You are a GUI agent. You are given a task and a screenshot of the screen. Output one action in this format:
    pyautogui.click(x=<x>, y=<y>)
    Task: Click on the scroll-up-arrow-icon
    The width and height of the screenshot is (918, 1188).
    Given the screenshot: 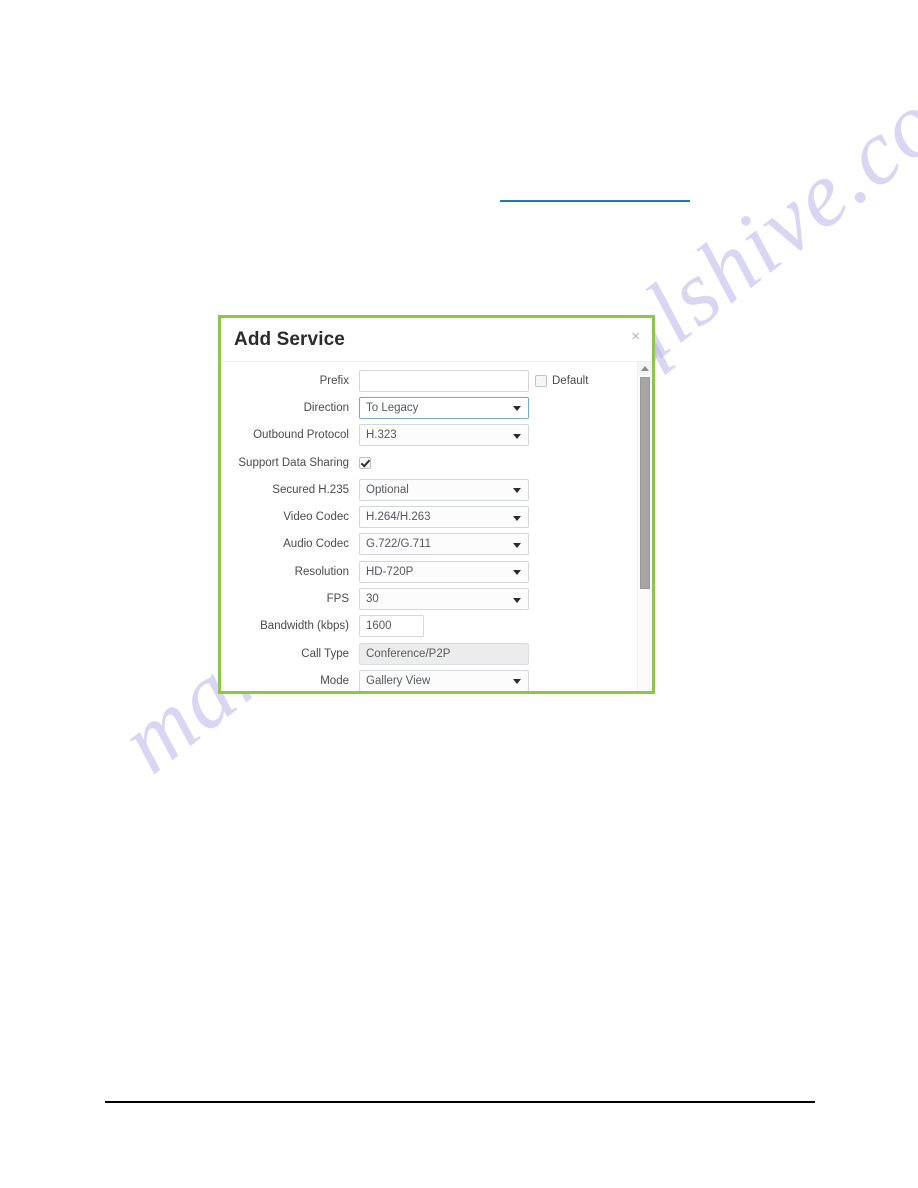 What is the action you would take?
    pyautogui.click(x=645, y=368)
    